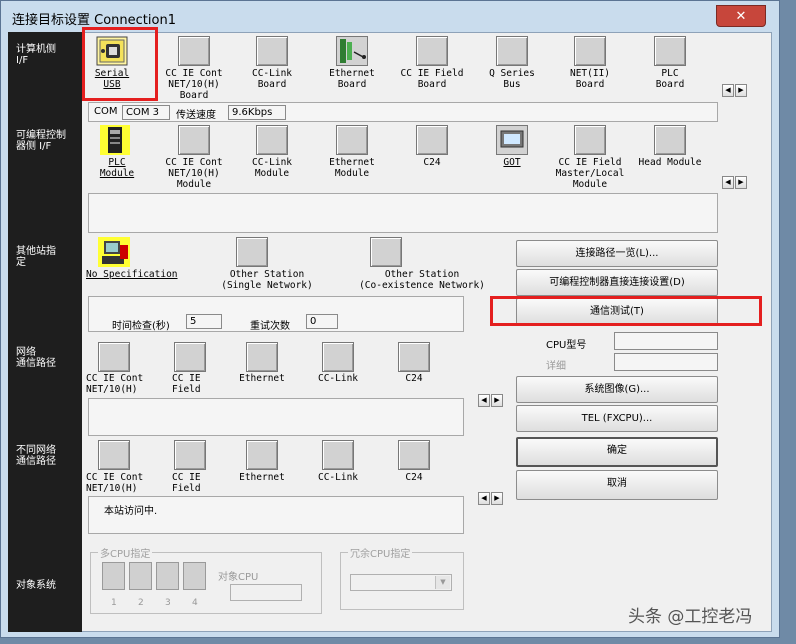 The height and width of the screenshot is (644, 796). I want to click on route-label-4: C24, so click(414, 378).